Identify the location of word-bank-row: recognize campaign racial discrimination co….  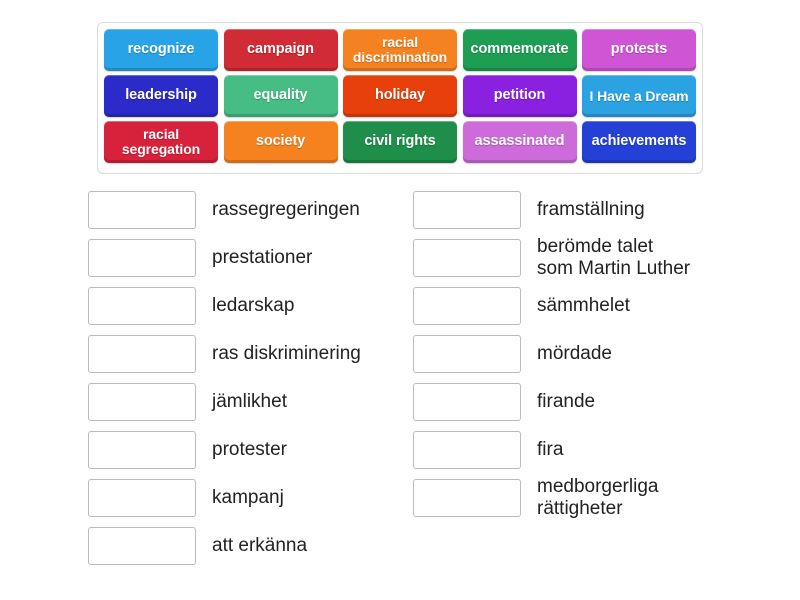
(400, 50).